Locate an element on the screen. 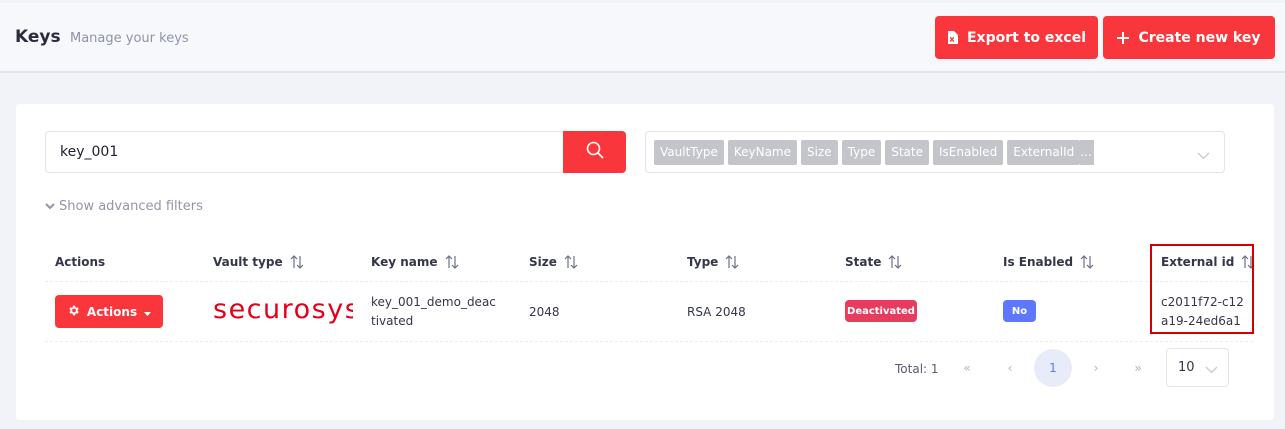 The height and width of the screenshot is (429, 1285). plus-icon is located at coordinates (1123, 37).